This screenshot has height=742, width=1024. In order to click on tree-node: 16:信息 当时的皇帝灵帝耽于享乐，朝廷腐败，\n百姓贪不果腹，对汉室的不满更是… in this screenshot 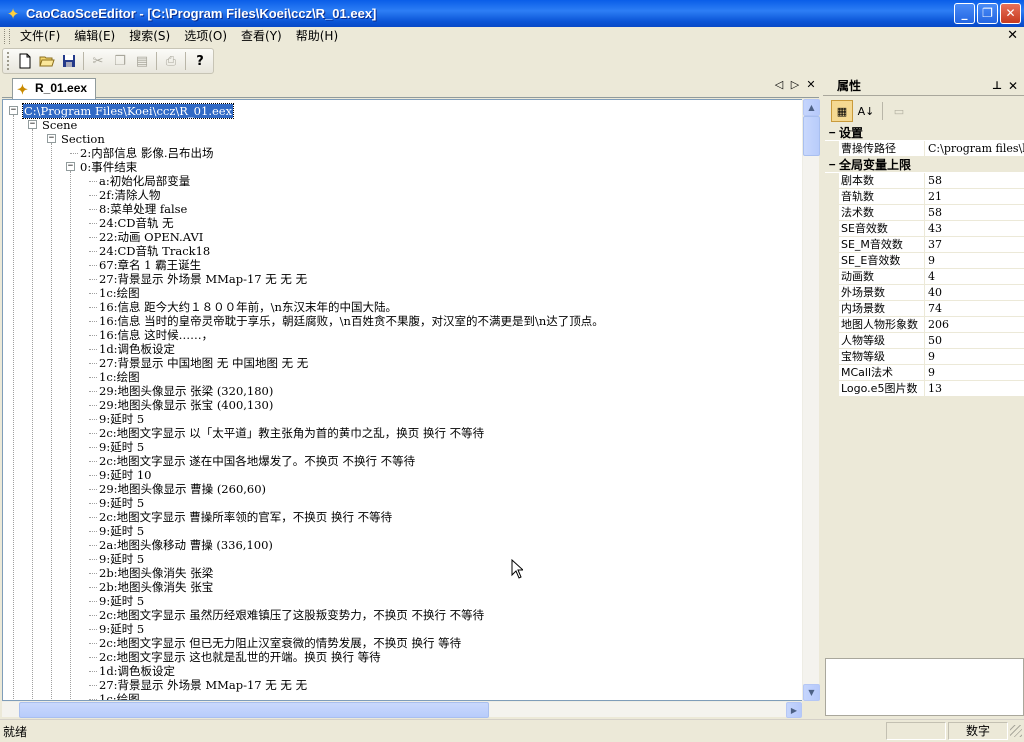, I will do `click(351, 321)`.